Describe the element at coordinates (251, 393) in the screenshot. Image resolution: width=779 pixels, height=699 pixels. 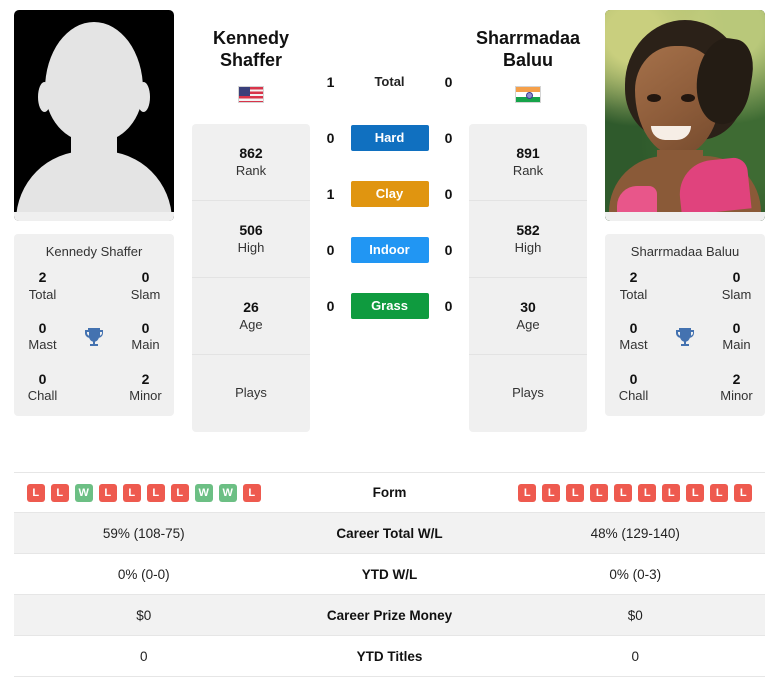
I see `left-plays: Plays` at that location.